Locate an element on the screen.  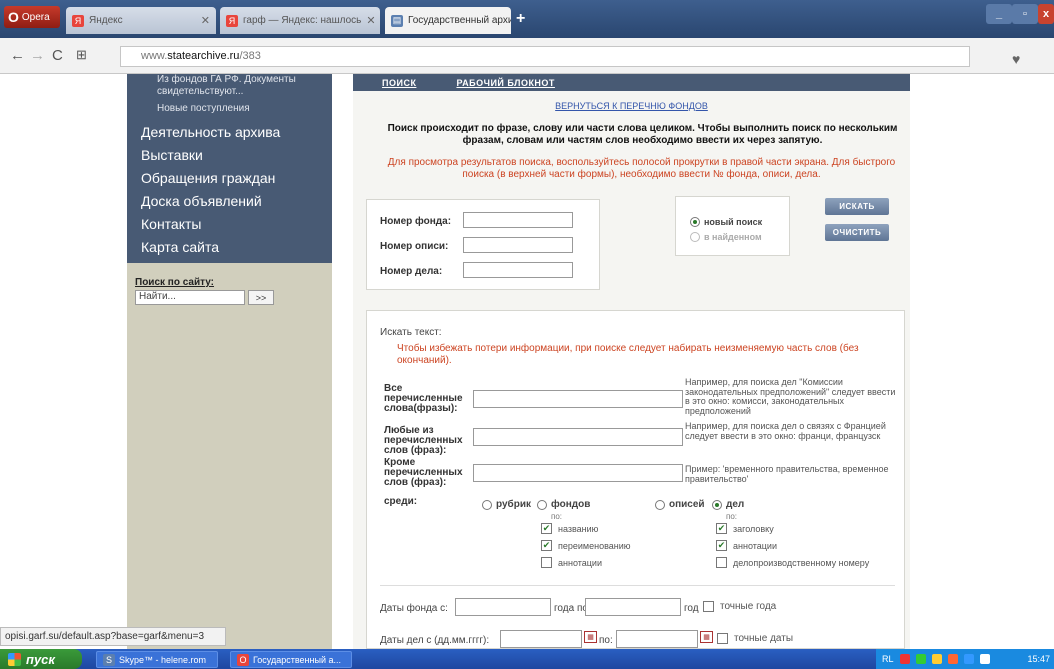
opera-logo-icon: O is located at coordinates (13, 17).